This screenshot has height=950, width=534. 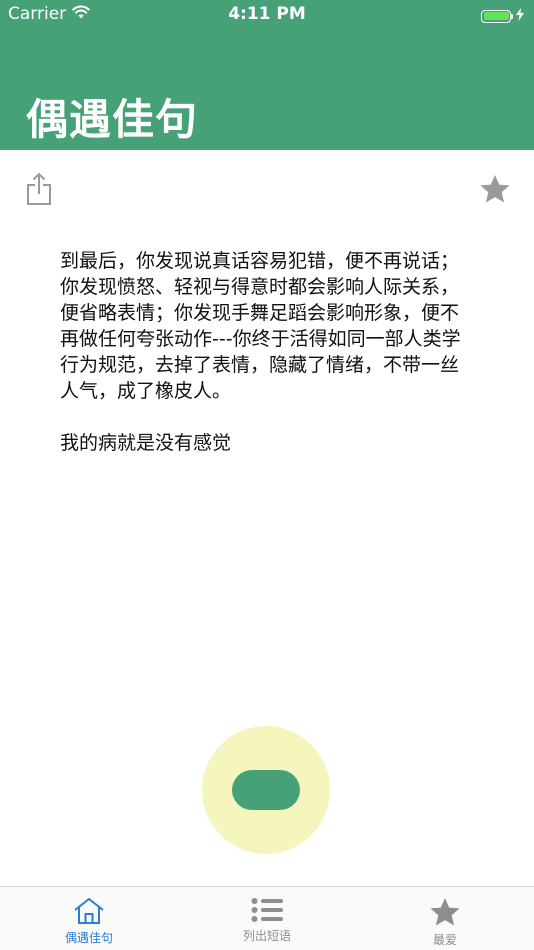 What do you see at coordinates (520, 16) in the screenshot?
I see `charging-bolt-icon` at bounding box center [520, 16].